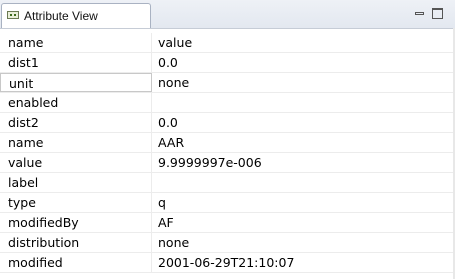 The width and height of the screenshot is (455, 279). I want to click on attribute-name: label, so click(76, 182).